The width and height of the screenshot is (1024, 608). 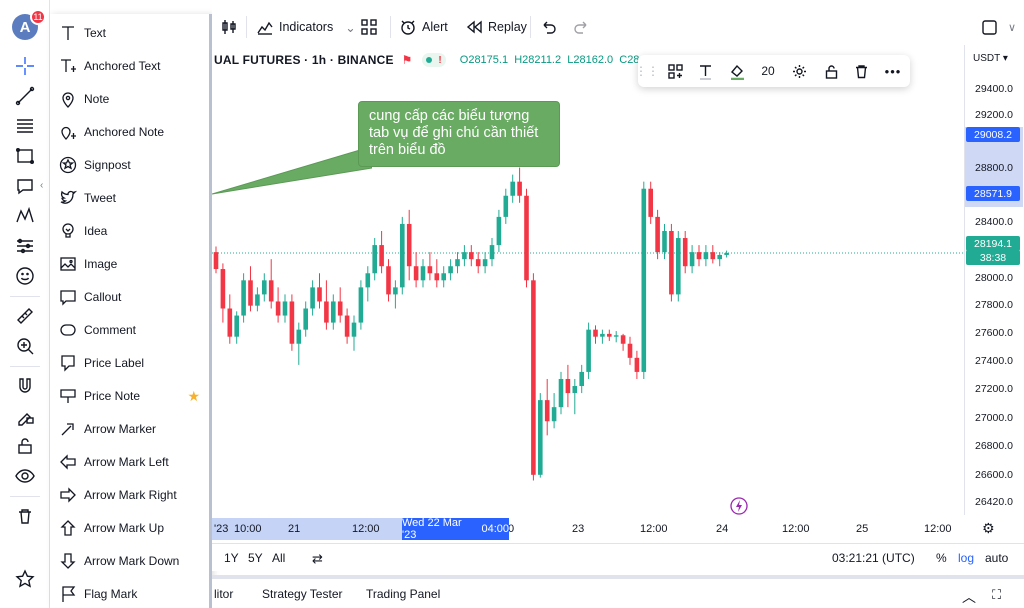 What do you see at coordinates (129, 396) in the screenshot?
I see `tool-item-price-note: Price Note ★` at bounding box center [129, 396].